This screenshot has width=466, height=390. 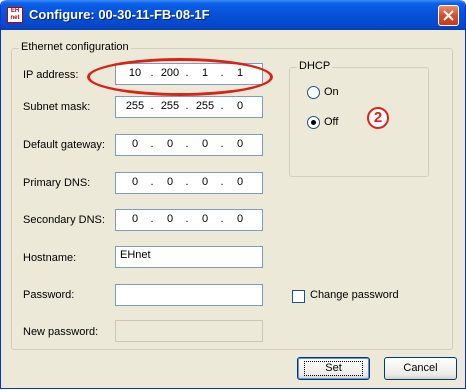 I want to click on title-bar: EH net Configure: 00-30-11-FB-08-1F, so click(x=233, y=15).